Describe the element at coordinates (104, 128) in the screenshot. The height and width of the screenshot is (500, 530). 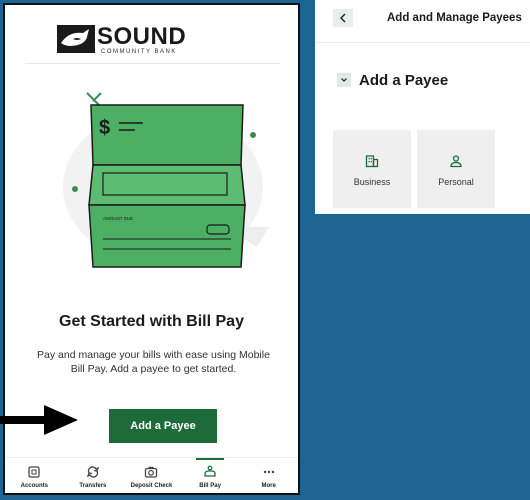
I see `check-dollar-sign: $` at that location.